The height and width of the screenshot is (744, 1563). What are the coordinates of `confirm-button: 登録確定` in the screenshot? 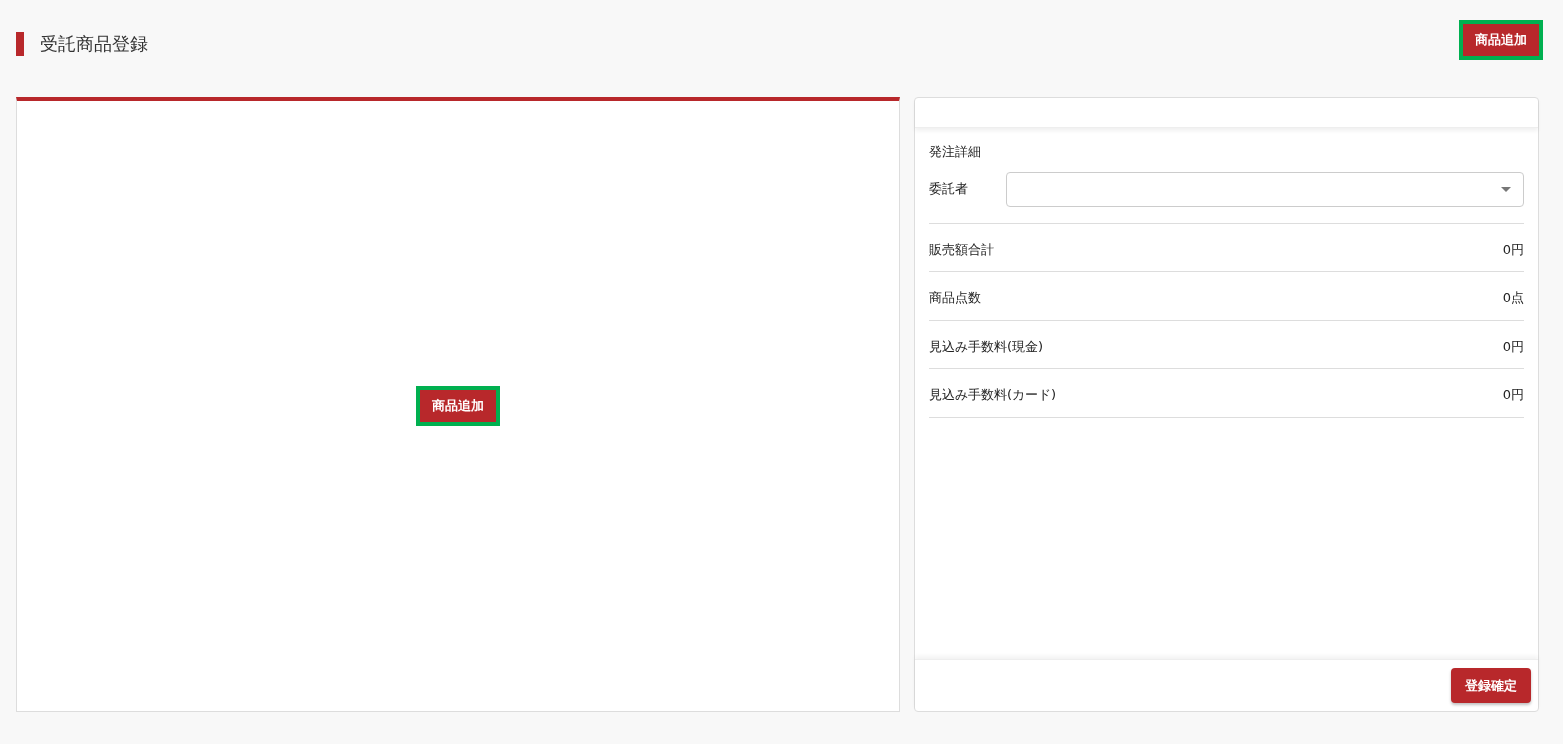 It's located at (1491, 685).